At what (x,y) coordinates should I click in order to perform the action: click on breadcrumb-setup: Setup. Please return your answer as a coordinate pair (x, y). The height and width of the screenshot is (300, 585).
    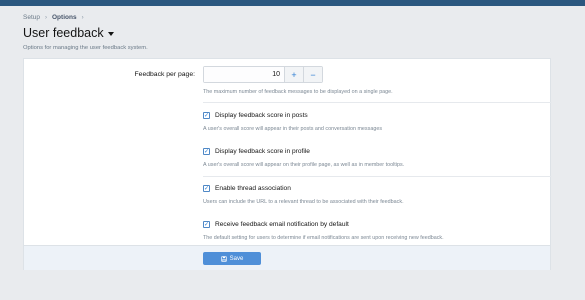
    Looking at the image, I should click on (31, 17).